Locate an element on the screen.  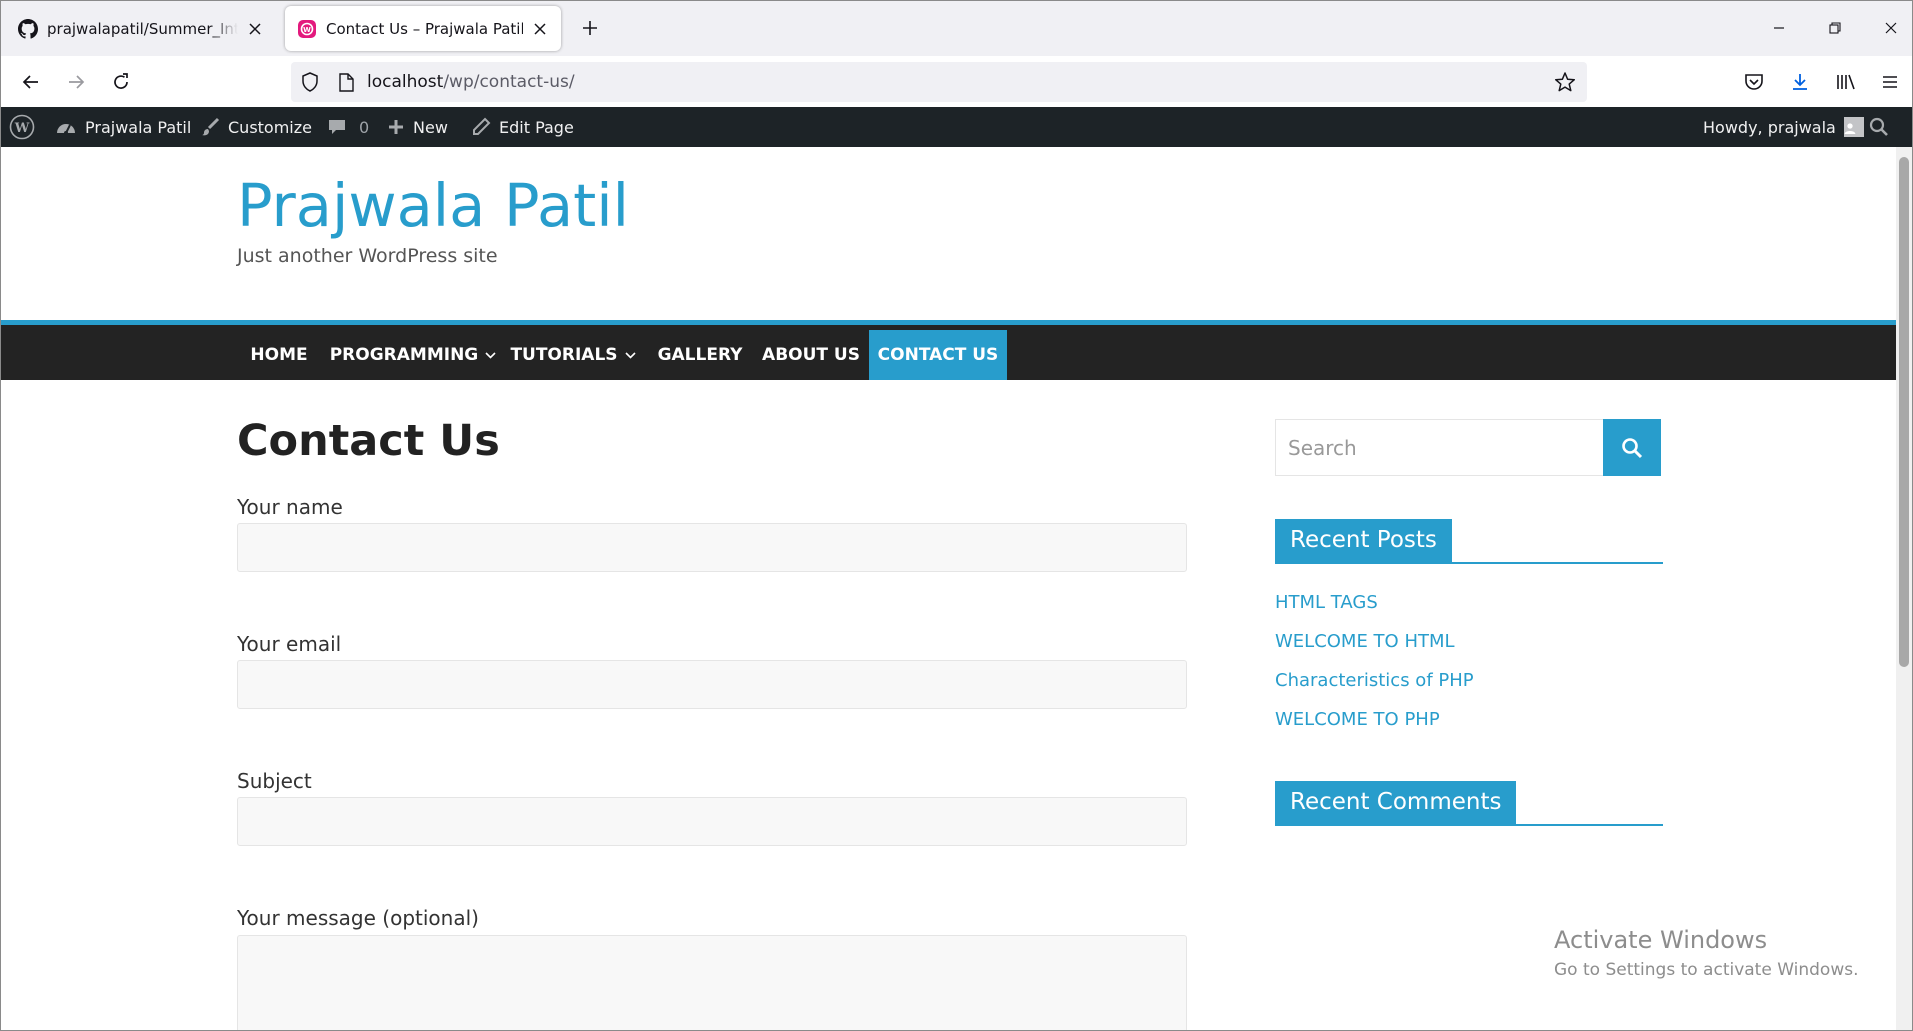
adminbar-comments: 0 is located at coordinates (348, 127).